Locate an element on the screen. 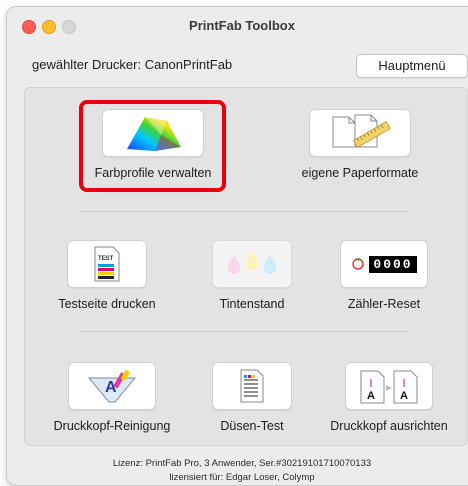 The width and height of the screenshot is (468, 486). head-cleaning-label: Druckkopf-Reinigung is located at coordinates (112, 426).